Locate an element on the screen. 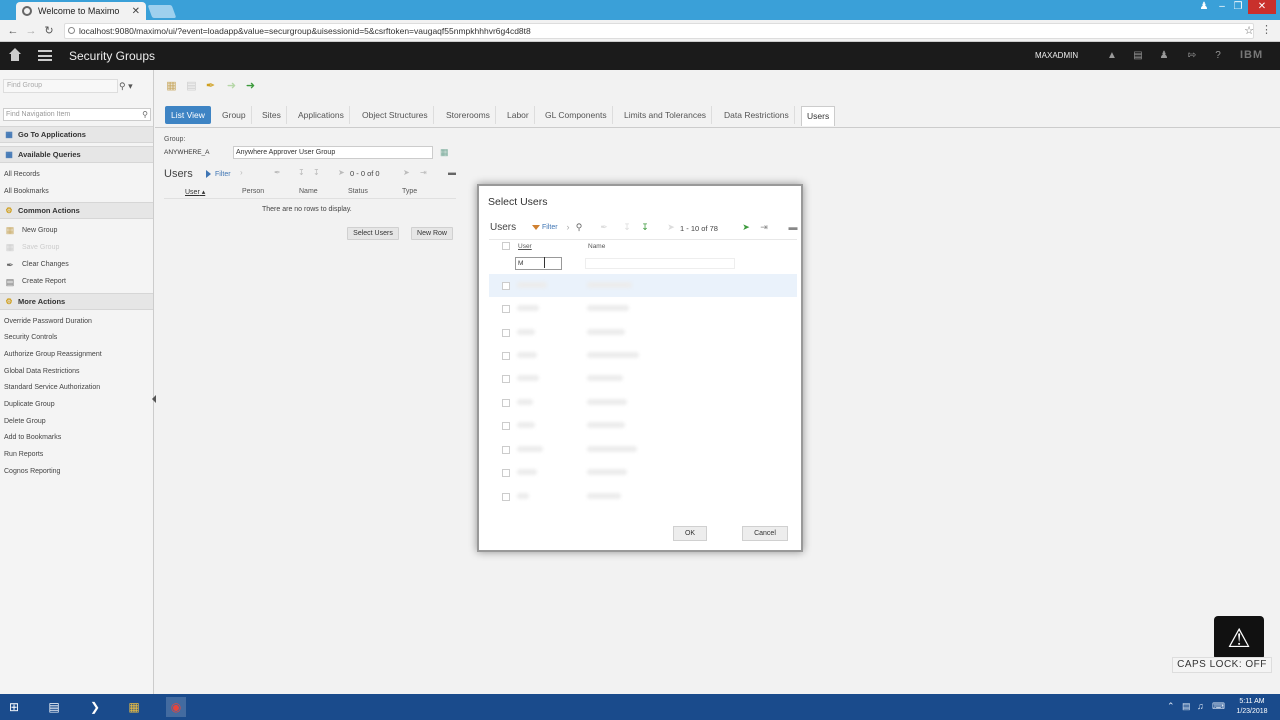 This screenshot has width=1280, height=720. menu-icon is located at coordinates (45, 55).